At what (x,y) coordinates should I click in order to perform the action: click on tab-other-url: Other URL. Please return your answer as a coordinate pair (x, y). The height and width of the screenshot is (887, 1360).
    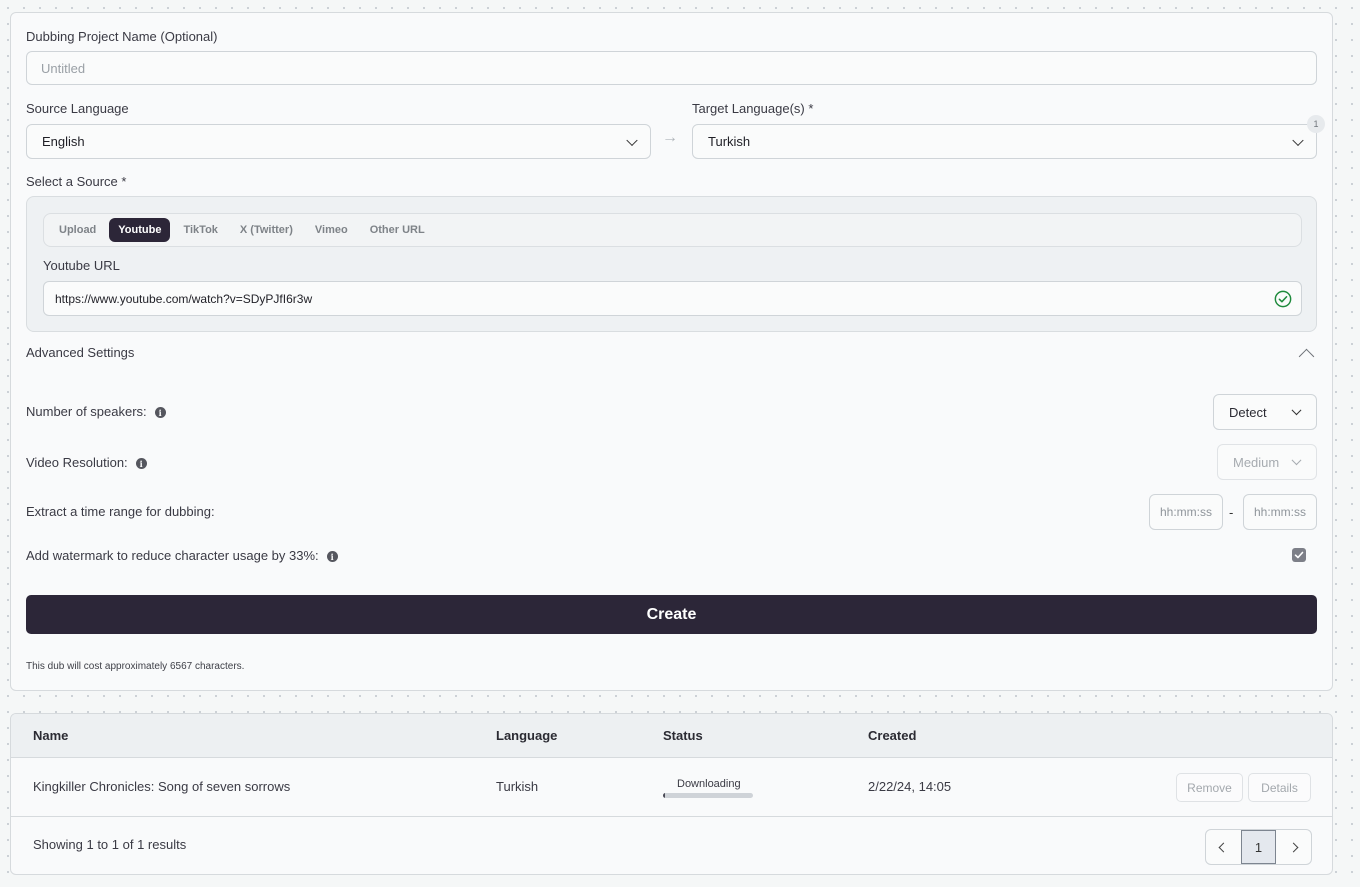
    Looking at the image, I should click on (397, 230).